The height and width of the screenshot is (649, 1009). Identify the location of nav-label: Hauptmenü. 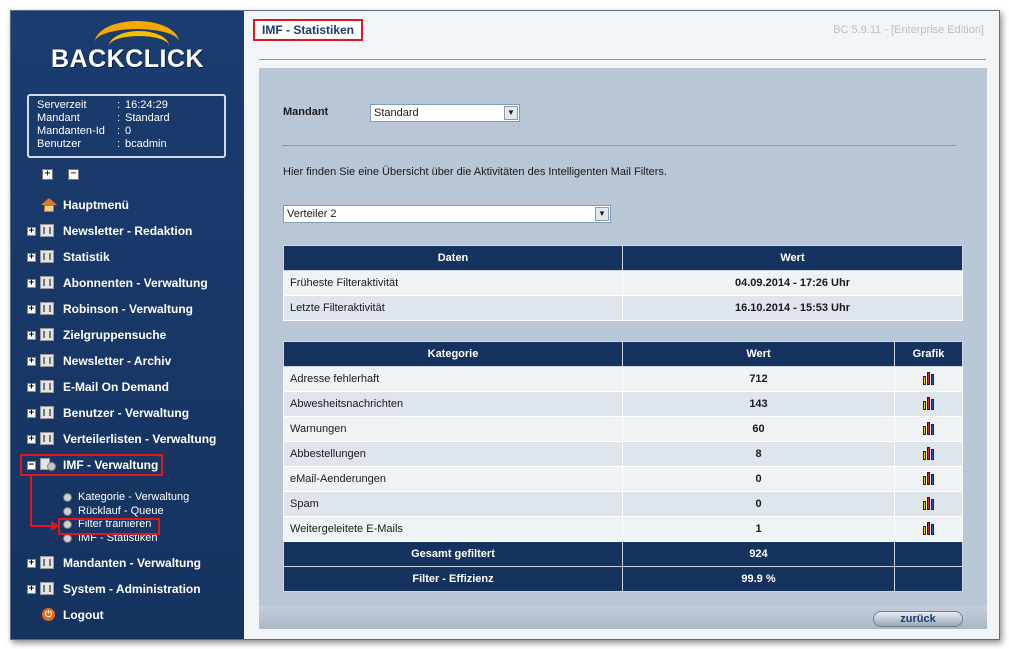
(96, 205).